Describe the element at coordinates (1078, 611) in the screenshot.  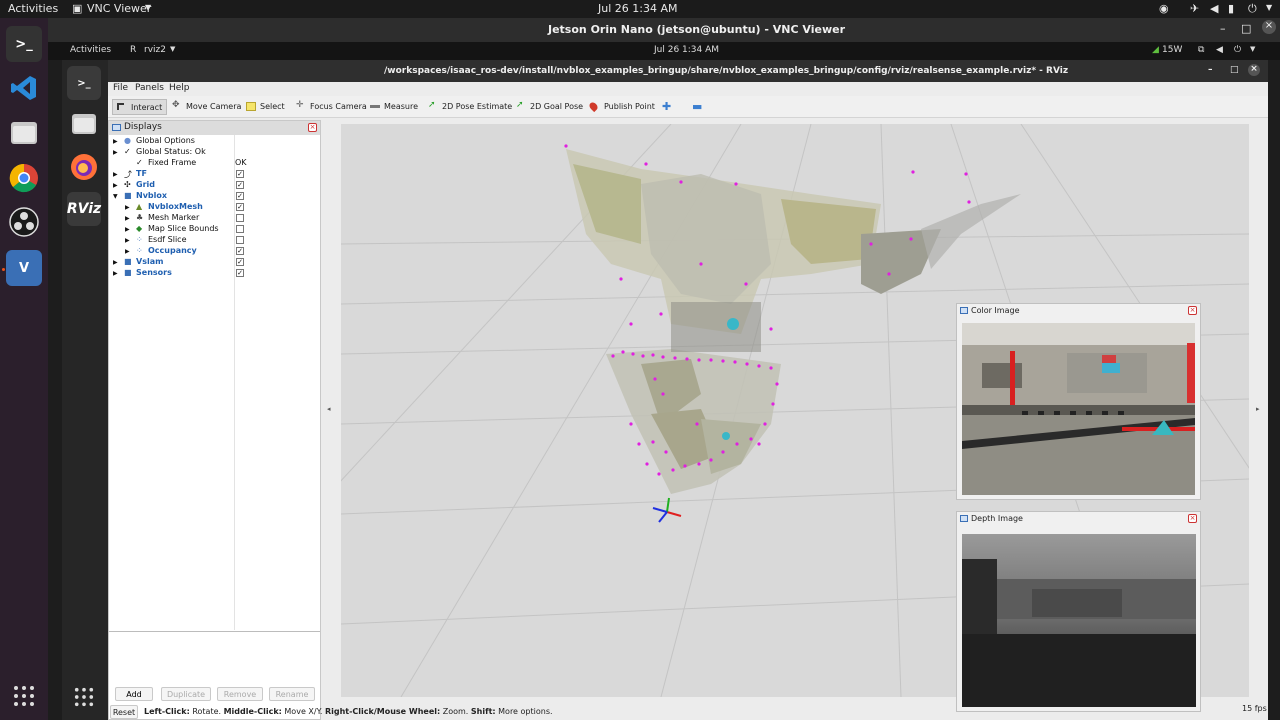
I see `depth-image-panel: Depth Image ×` at that location.